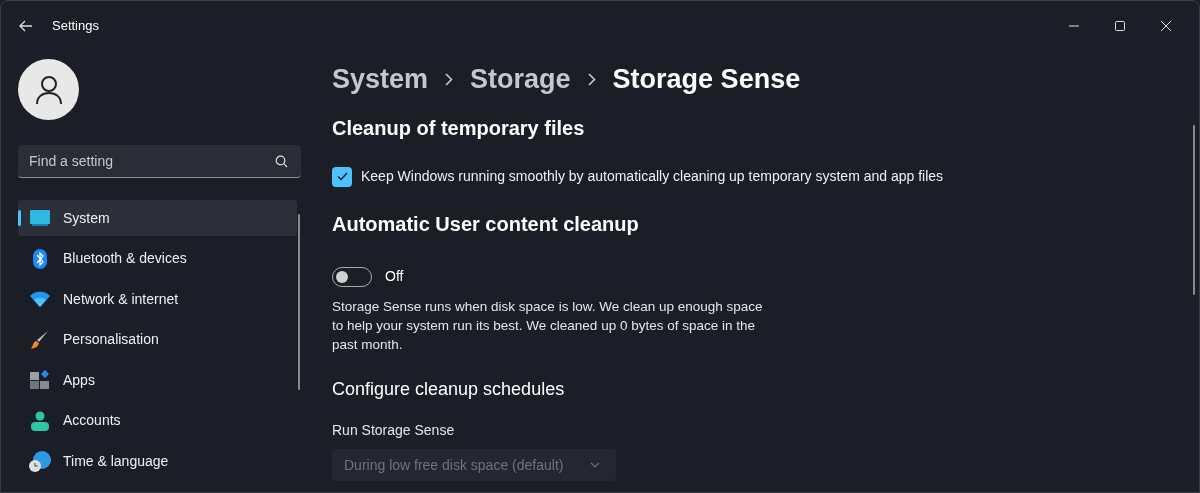 The image size is (1200, 493). What do you see at coordinates (520, 79) in the screenshot?
I see `breadcrumb-item: Storage` at bounding box center [520, 79].